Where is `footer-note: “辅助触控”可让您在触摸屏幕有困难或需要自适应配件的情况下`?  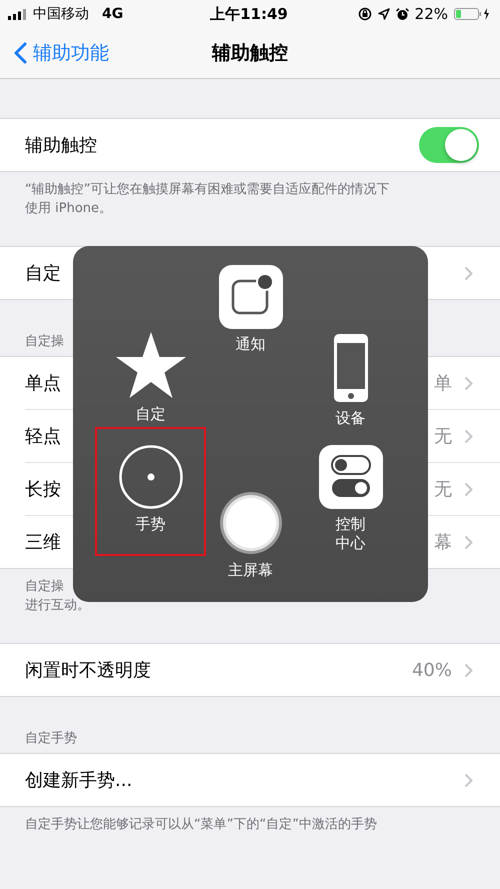 footer-note: “辅助触控”可让您在触摸屏幕有困难或需要自适应配件的情况下 is located at coordinates (207, 190).